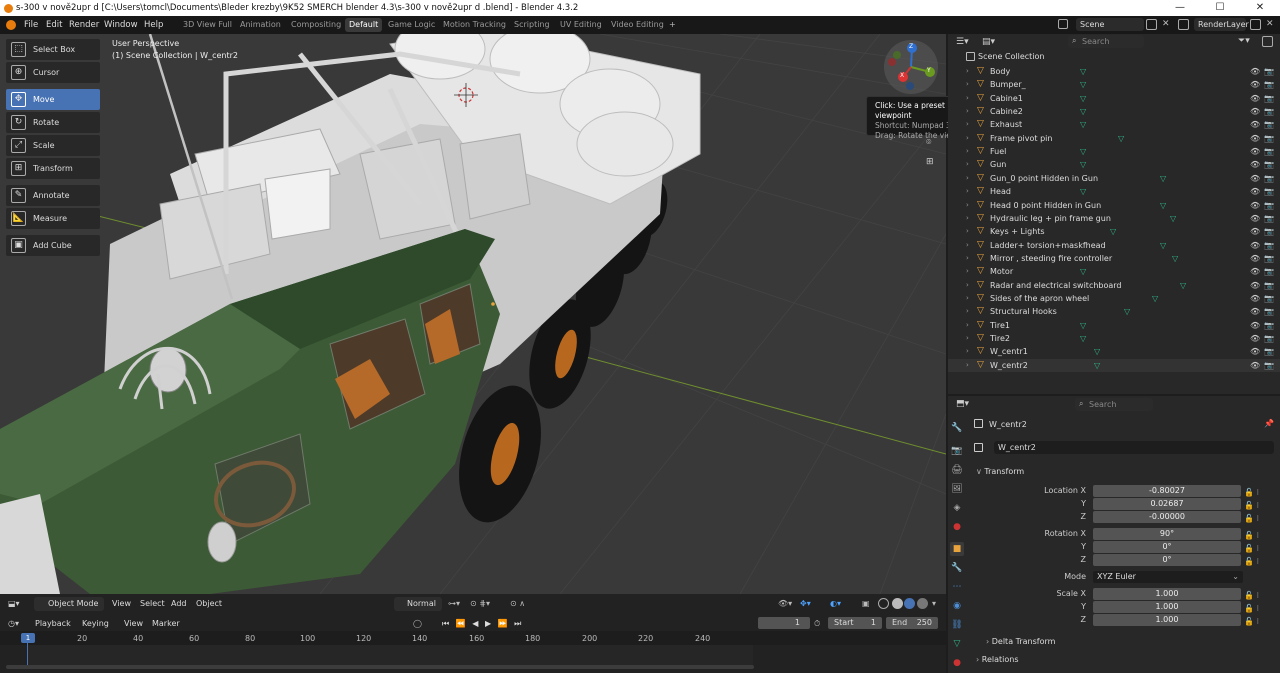  I want to click on particles-properties-icon: ⋯, so click(957, 587).